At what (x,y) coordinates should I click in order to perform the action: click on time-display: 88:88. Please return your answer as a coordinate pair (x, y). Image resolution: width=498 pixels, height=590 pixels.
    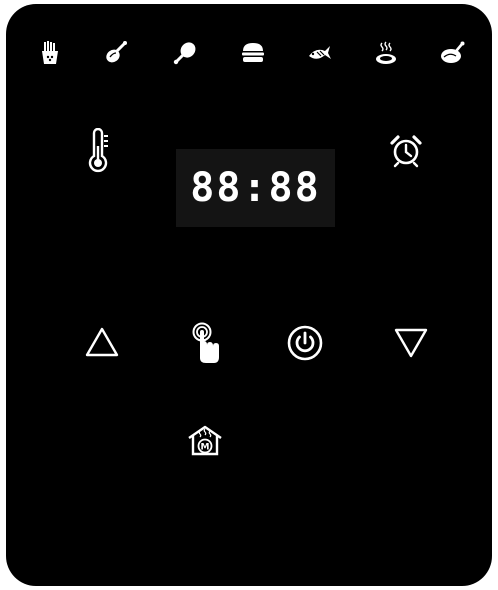
    Looking at the image, I should click on (255, 188).